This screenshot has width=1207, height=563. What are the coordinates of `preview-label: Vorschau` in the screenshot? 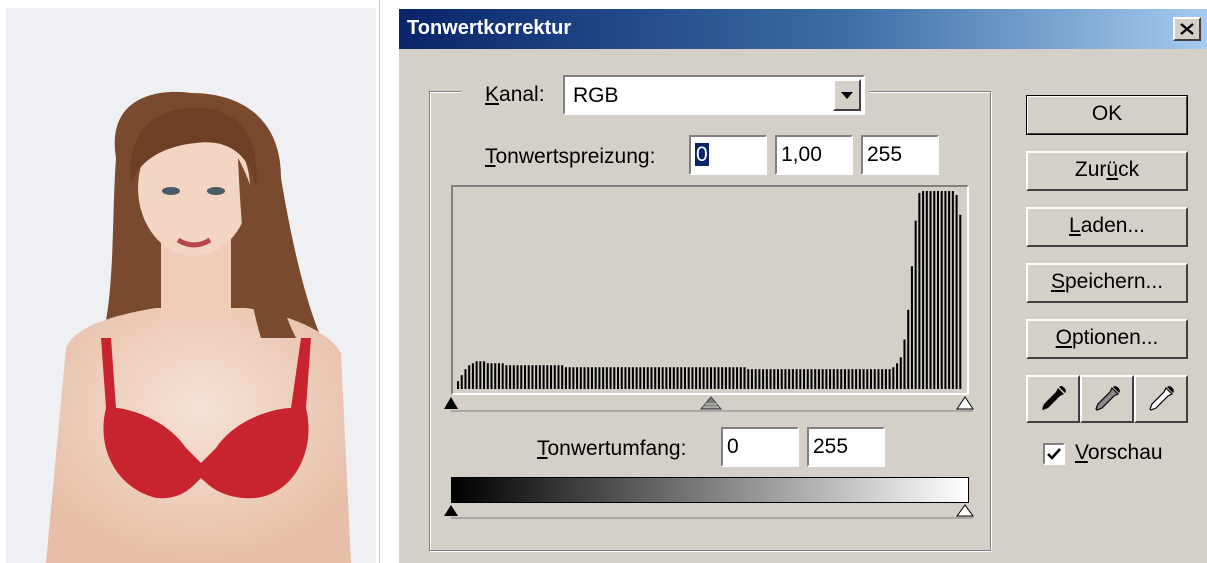 It's located at (1119, 453).